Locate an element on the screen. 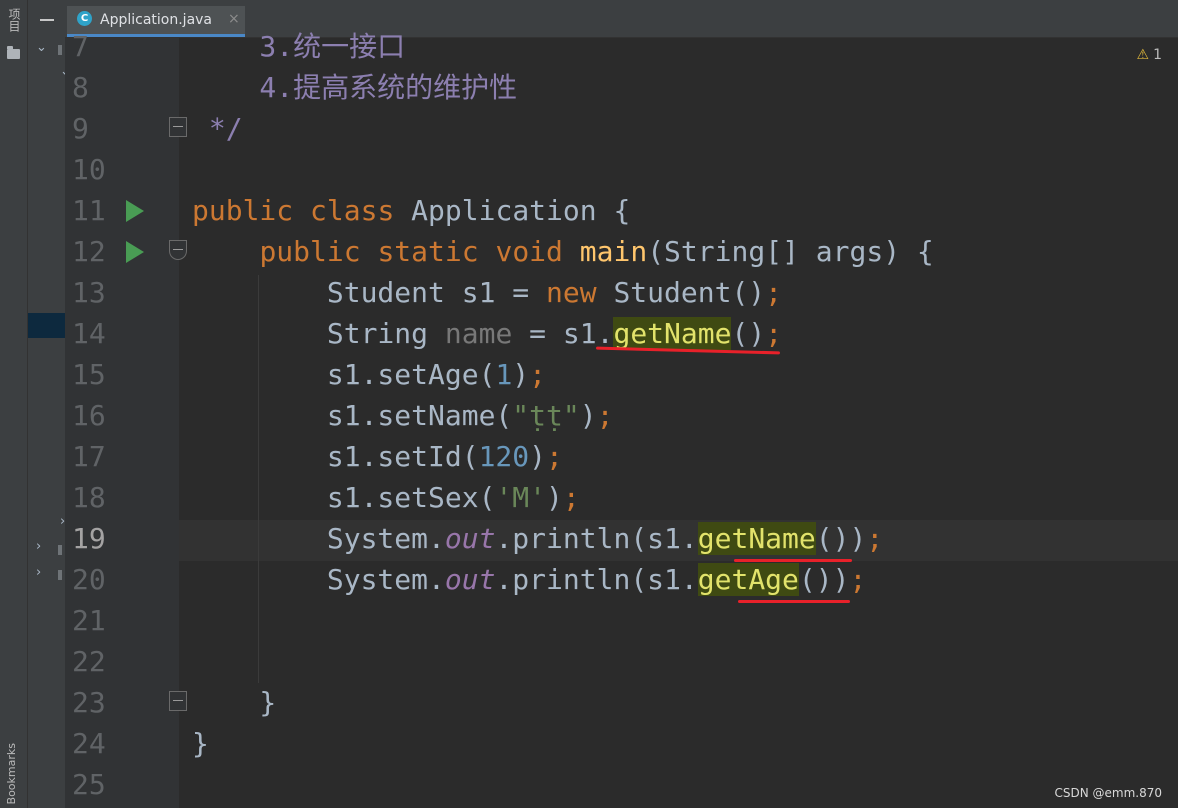 The image size is (1178, 808). warning-count: 1 is located at coordinates (1157, 55).